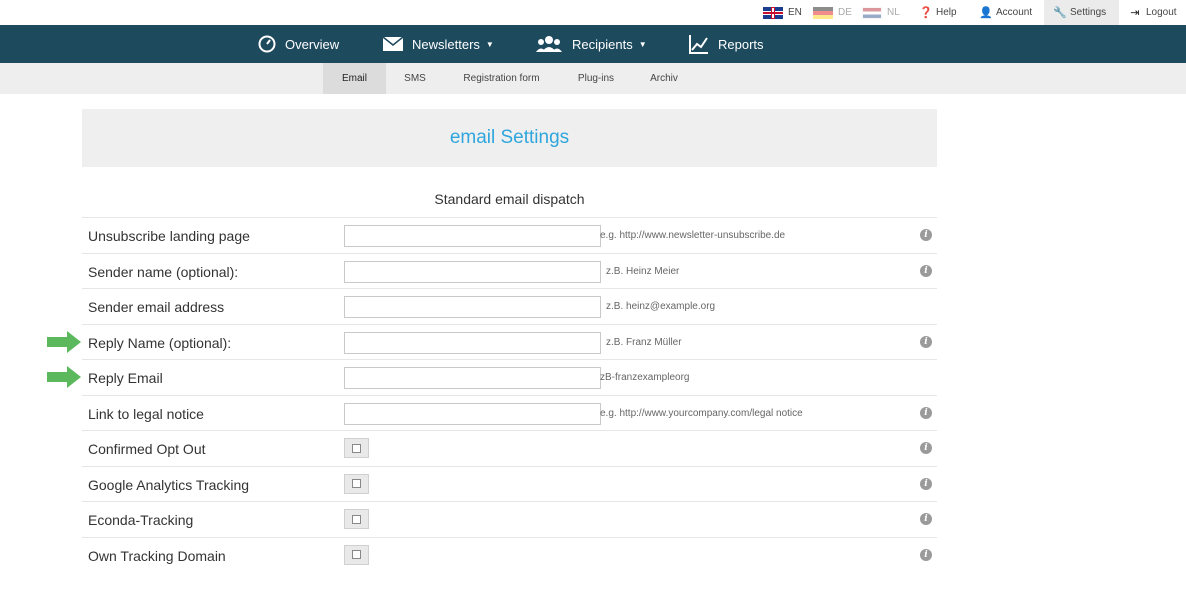 The image size is (1186, 591). Describe the element at coordinates (472, 307) in the screenshot. I see `sender-email-input` at that location.